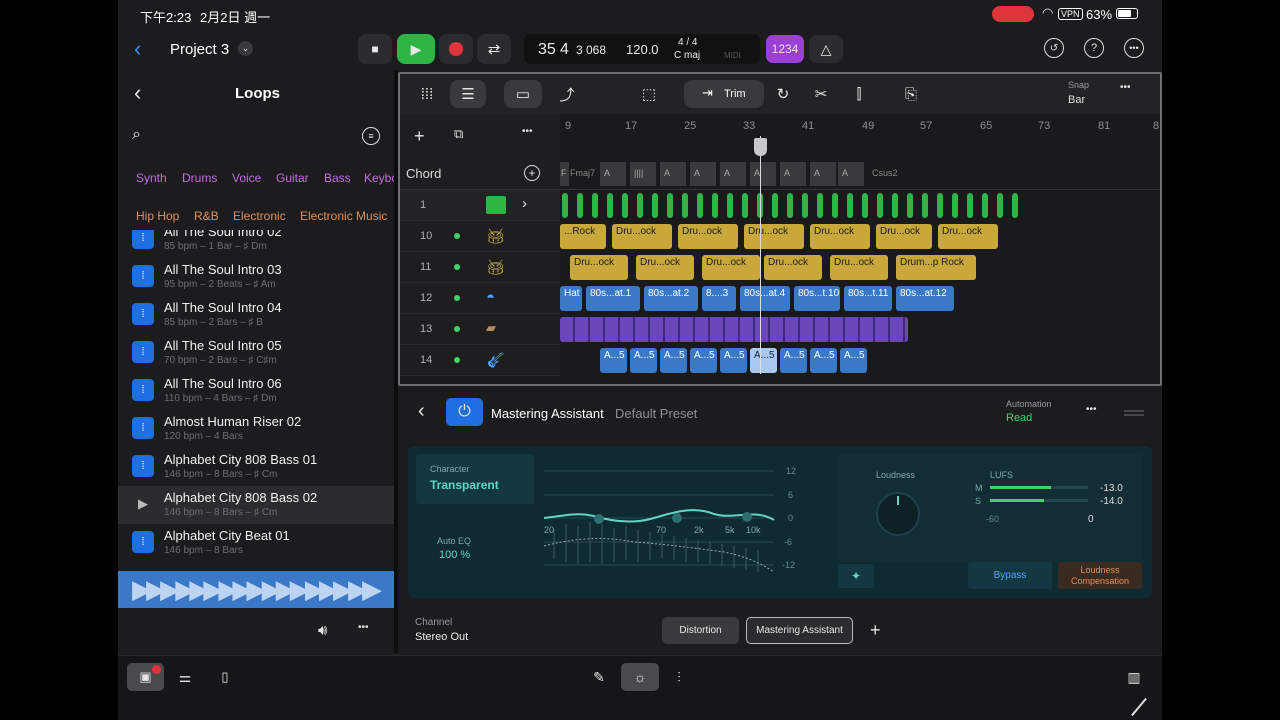 This screenshot has width=1280, height=720. I want to click on track-header-1: 1 ›, so click(480, 205).